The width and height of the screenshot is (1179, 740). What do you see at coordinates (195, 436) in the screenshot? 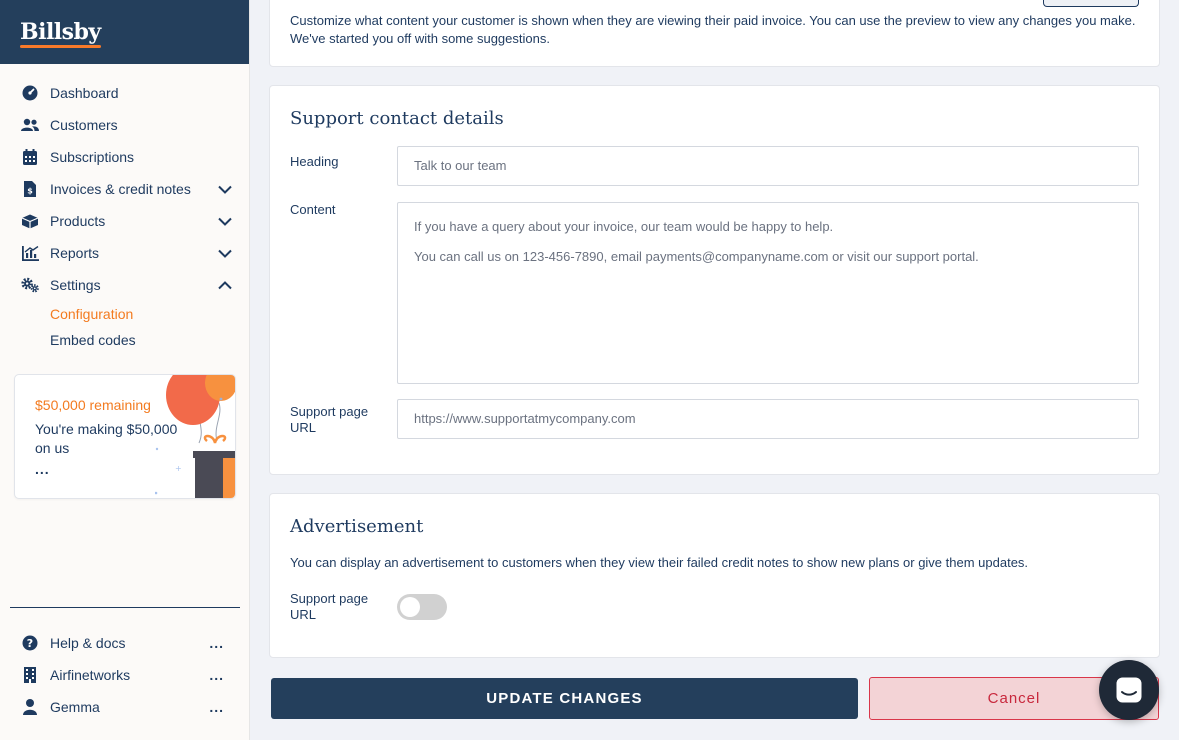
I see `gift-balloon-illustration: +` at bounding box center [195, 436].